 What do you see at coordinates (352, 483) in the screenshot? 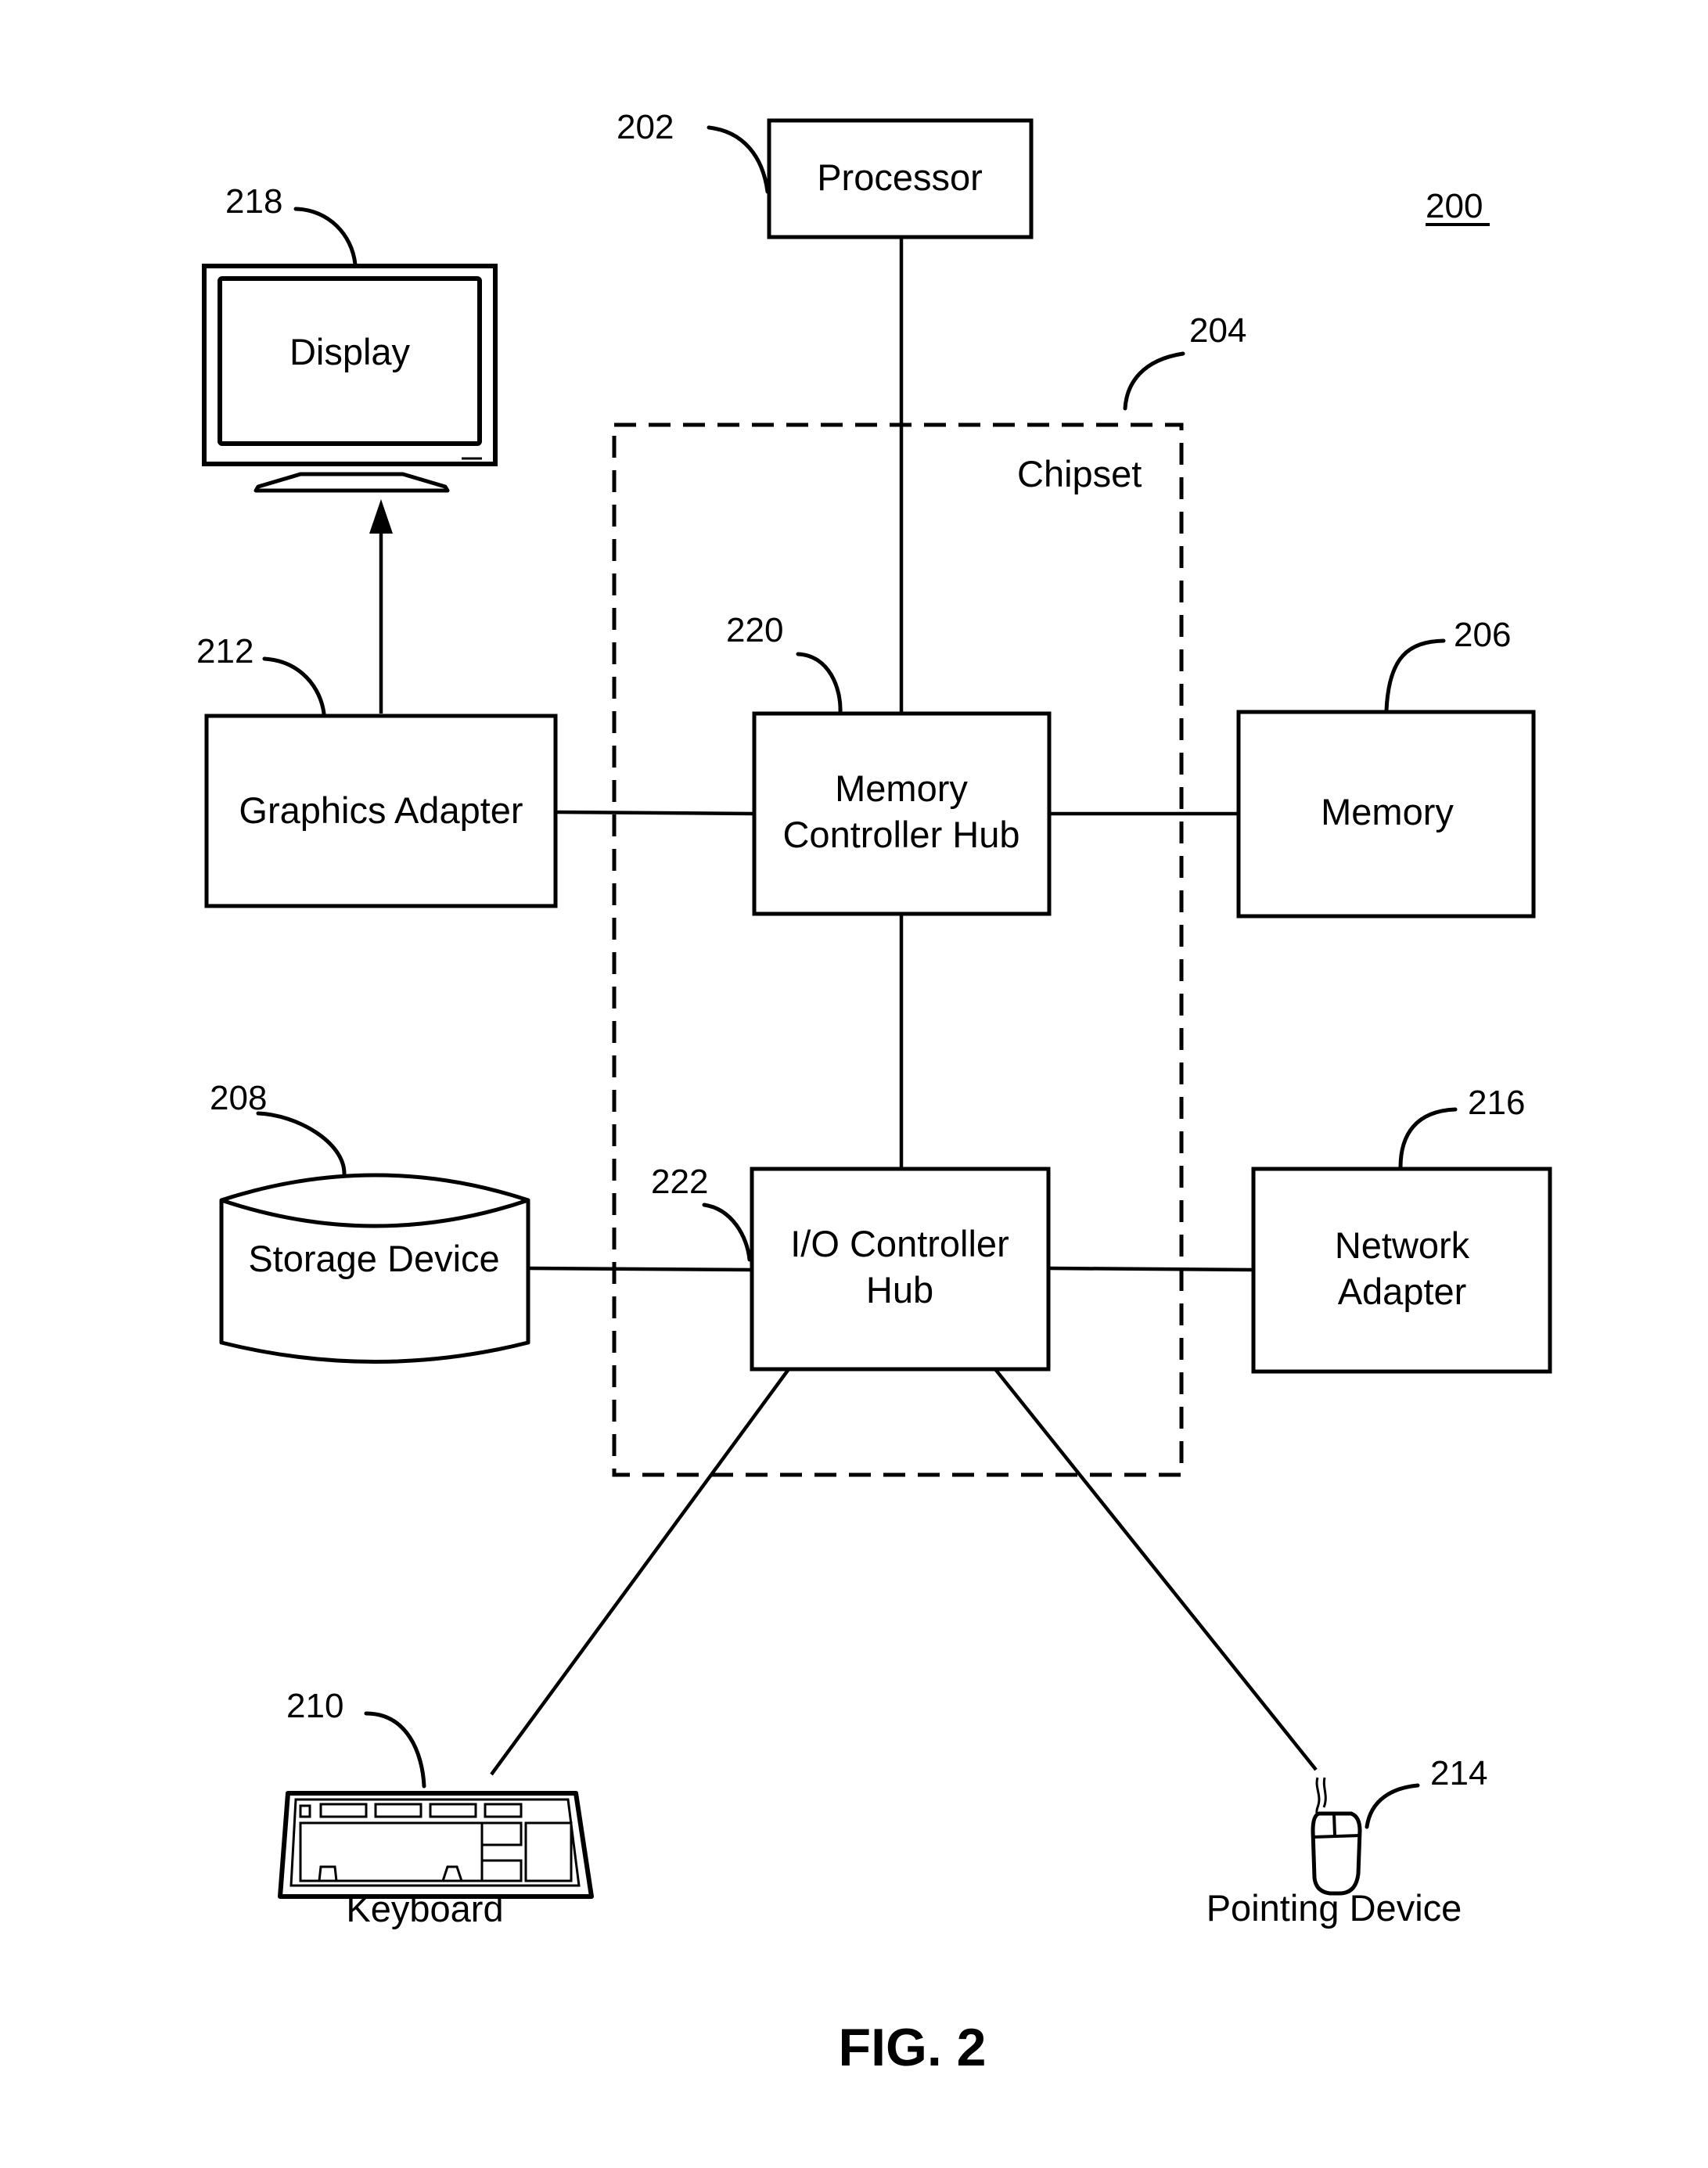
I see `monitor-stand` at bounding box center [352, 483].